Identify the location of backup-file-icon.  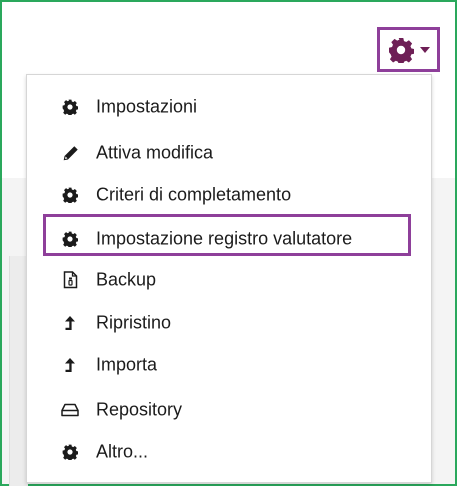
(70, 280).